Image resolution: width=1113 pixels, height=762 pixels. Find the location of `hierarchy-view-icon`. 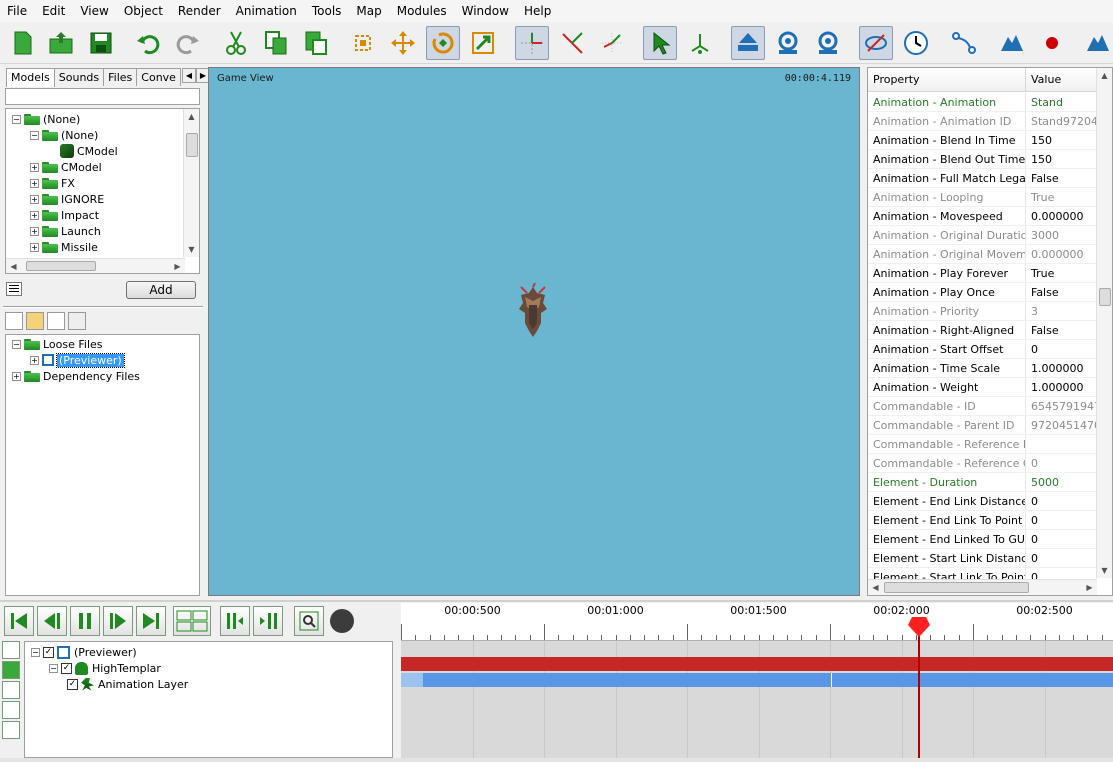

hierarchy-view-icon is located at coordinates (77, 321).